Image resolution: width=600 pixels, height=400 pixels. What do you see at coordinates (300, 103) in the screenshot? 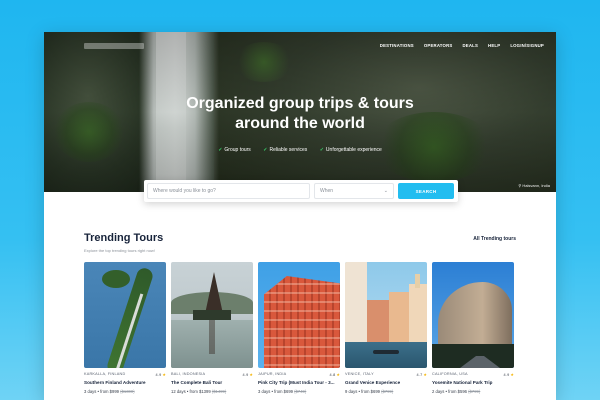
I see `hero-title-line-1: Organized group trips & tours` at bounding box center [300, 103].